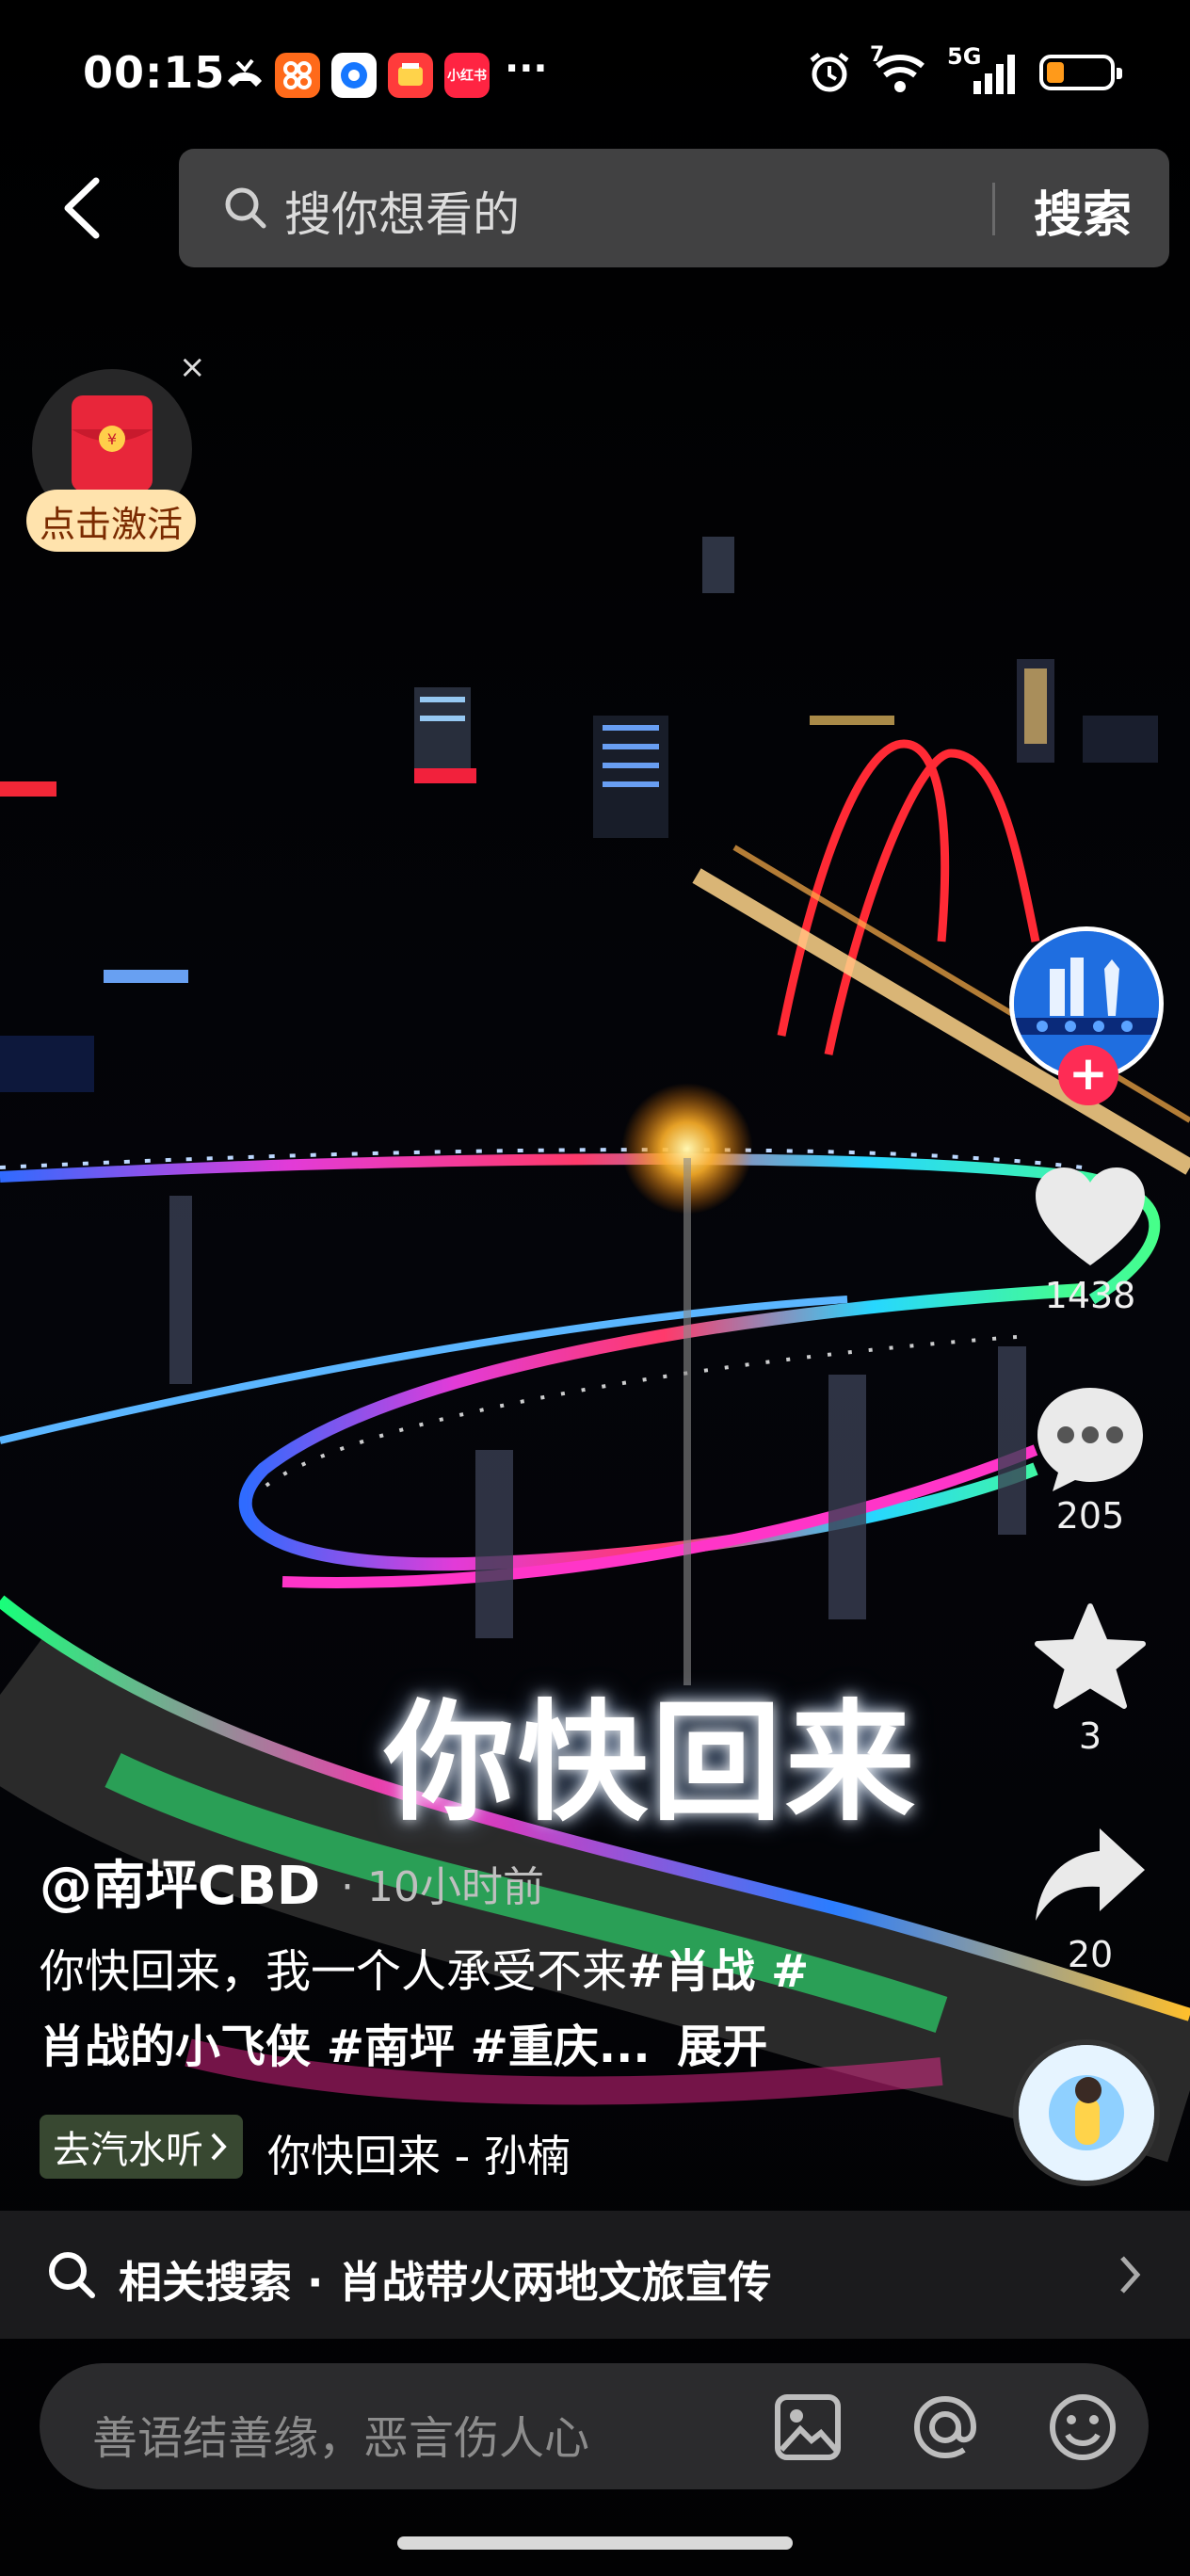 This screenshot has height=2576, width=1190. What do you see at coordinates (1090, 1295) in the screenshot?
I see `like-count: 1438` at bounding box center [1090, 1295].